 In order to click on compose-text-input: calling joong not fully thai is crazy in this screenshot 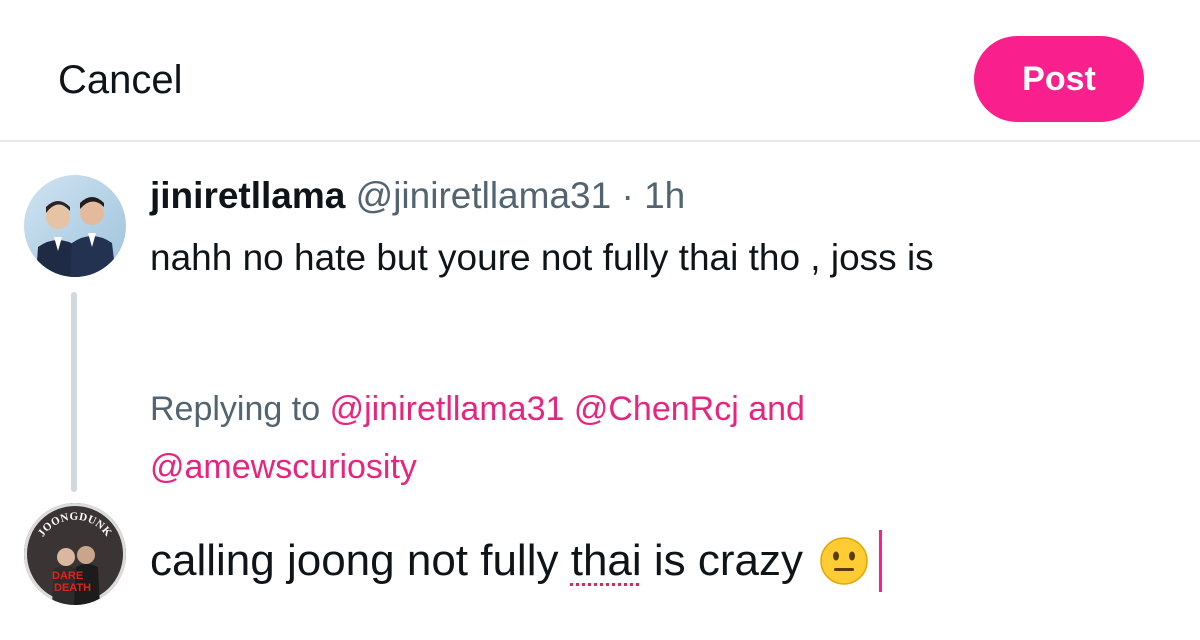, I will do `click(516, 561)`.